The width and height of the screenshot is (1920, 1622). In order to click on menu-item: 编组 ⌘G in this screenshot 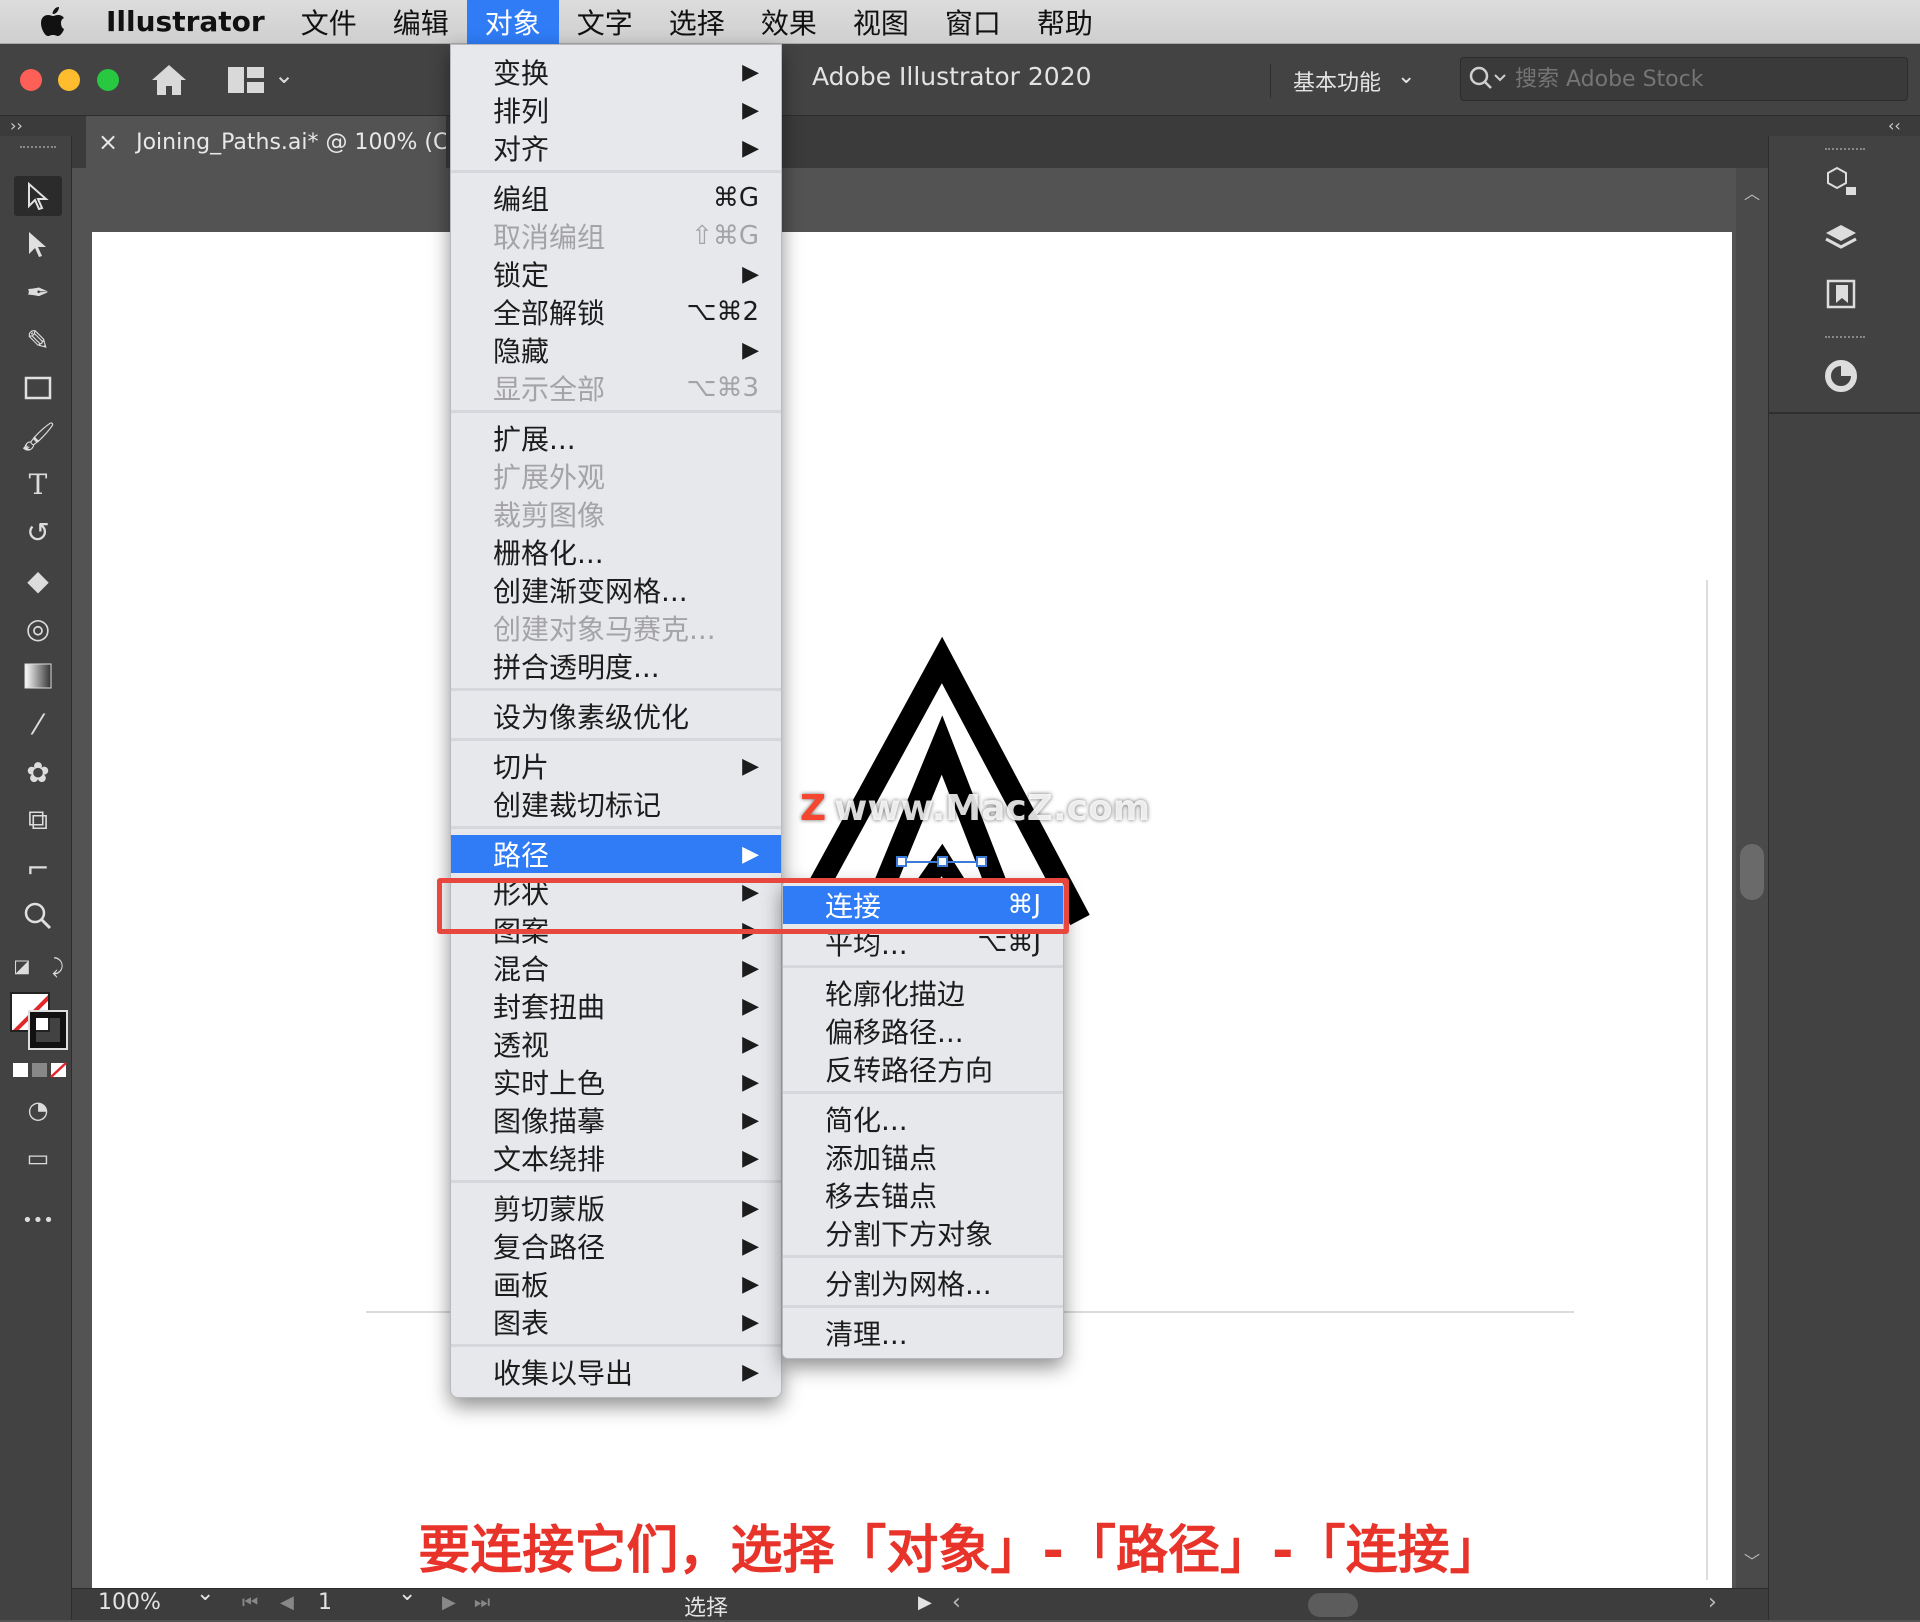, I will do `click(616, 198)`.